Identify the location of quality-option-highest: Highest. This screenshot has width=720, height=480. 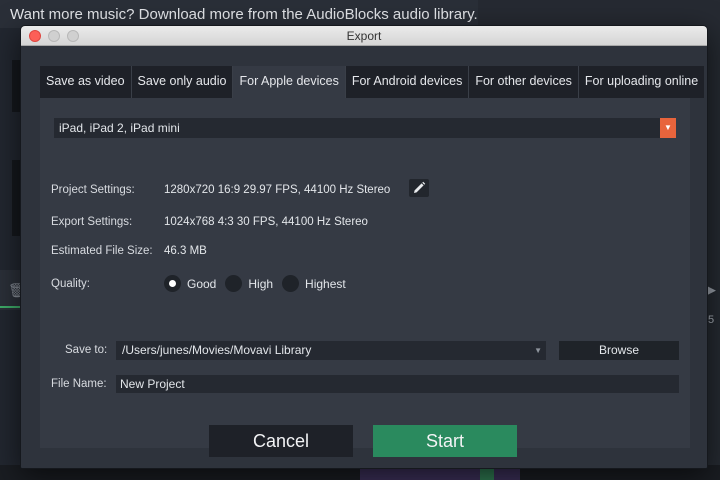
(314, 283).